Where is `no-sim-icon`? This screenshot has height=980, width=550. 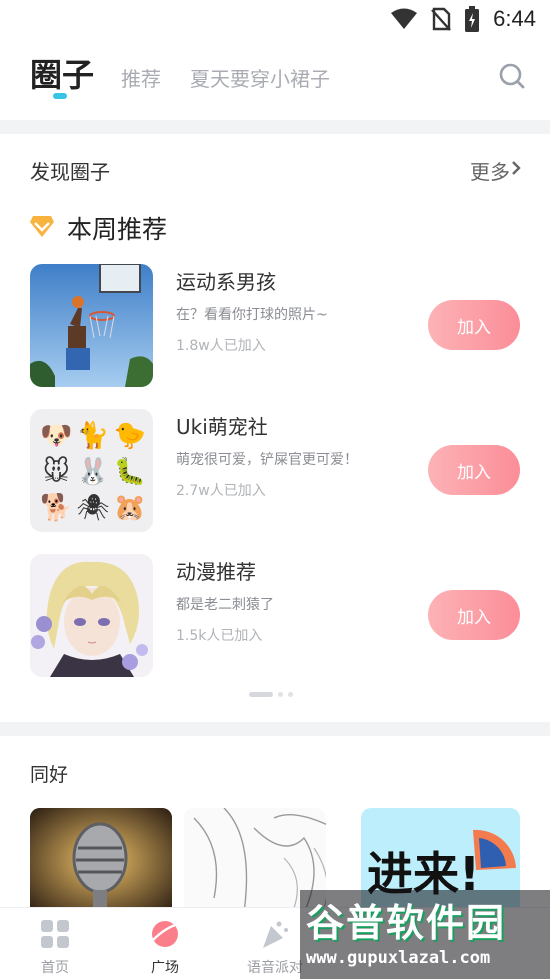 no-sim-icon is located at coordinates (441, 19).